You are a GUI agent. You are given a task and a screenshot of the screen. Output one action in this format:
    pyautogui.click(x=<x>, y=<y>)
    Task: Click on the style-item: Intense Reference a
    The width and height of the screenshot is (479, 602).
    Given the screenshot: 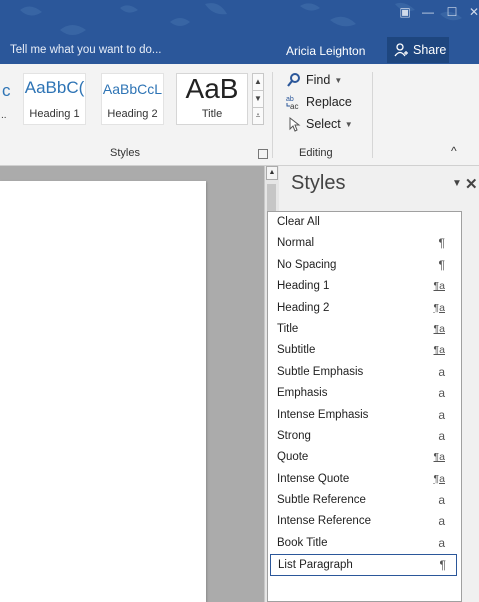 What is the action you would take?
    pyautogui.click(x=364, y=521)
    